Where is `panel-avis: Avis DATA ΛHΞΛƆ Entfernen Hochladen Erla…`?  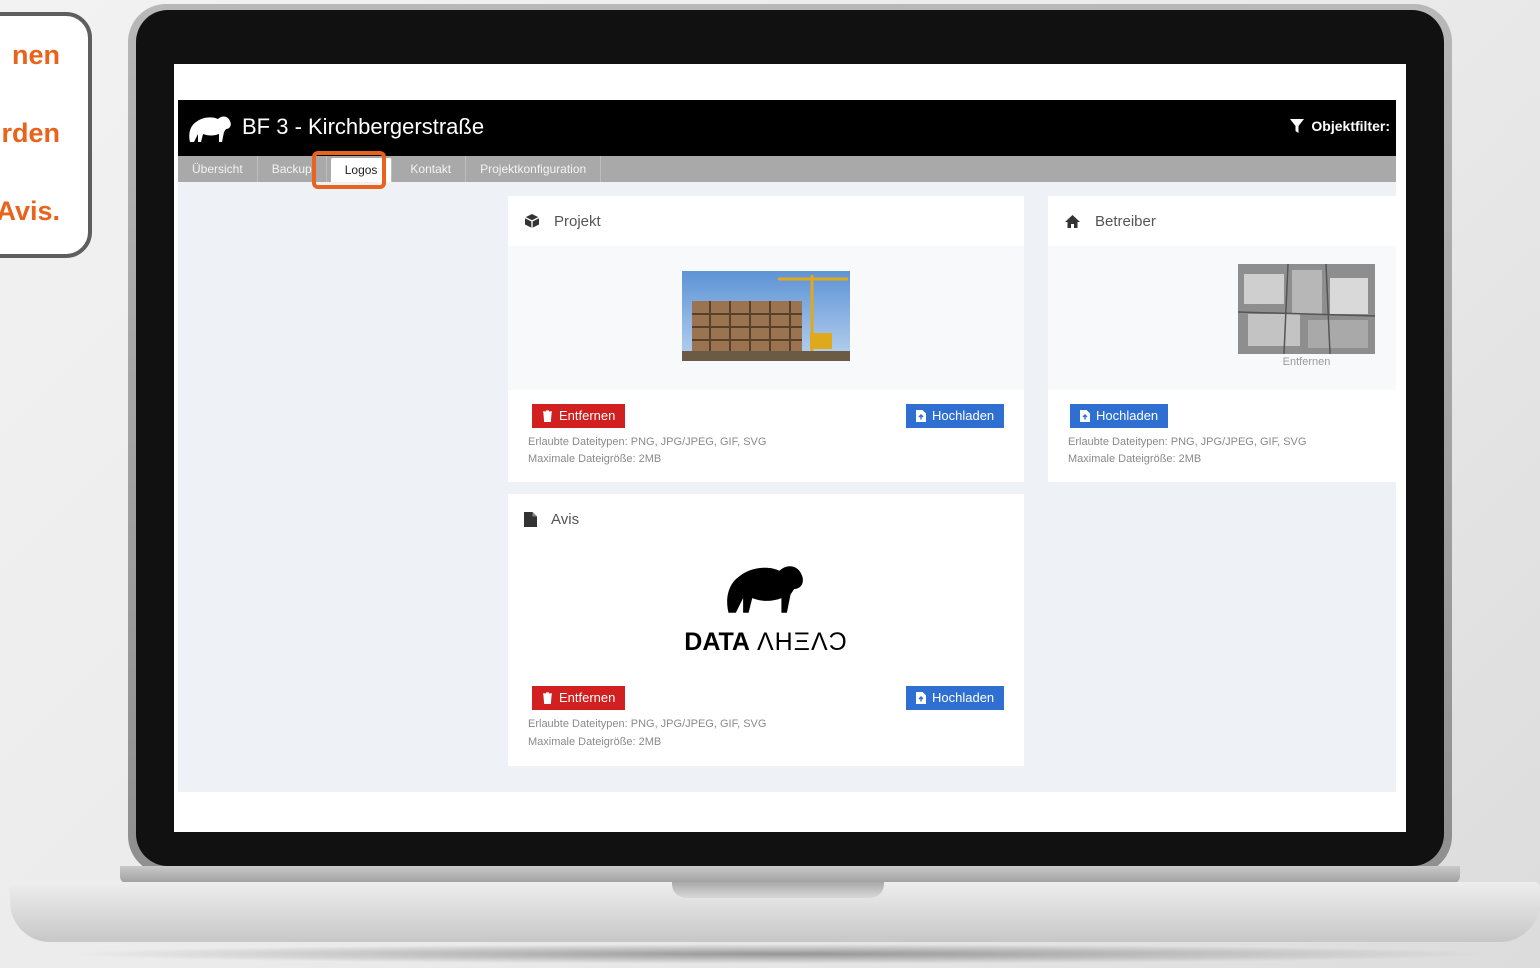
panel-avis: Avis DATA ΛHΞΛƆ Entfernen Hochladen Erla… is located at coordinates (766, 630).